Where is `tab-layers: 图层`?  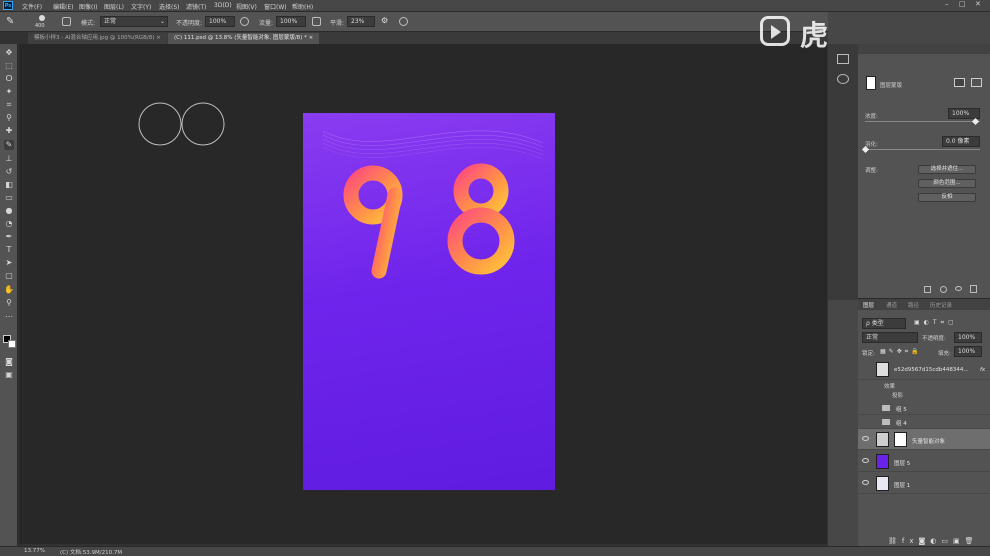
tab-layers: 图层 is located at coordinates (868, 305).